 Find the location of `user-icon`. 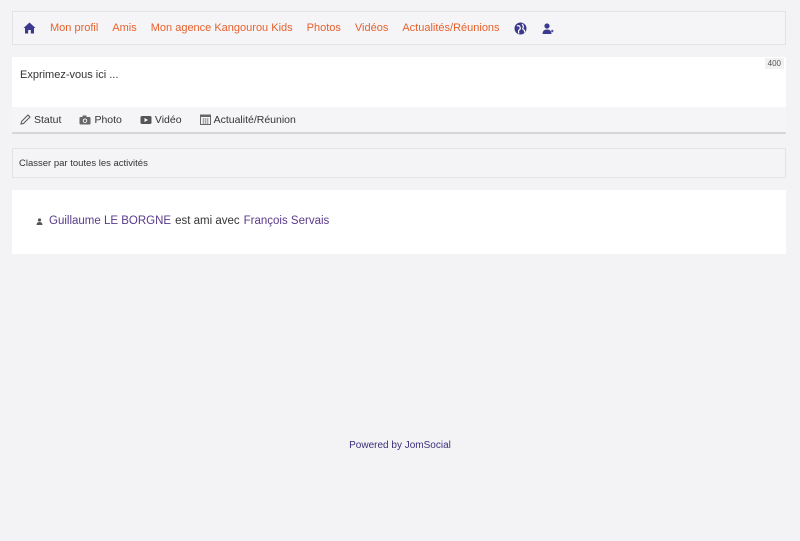

user-icon is located at coordinates (547, 28).